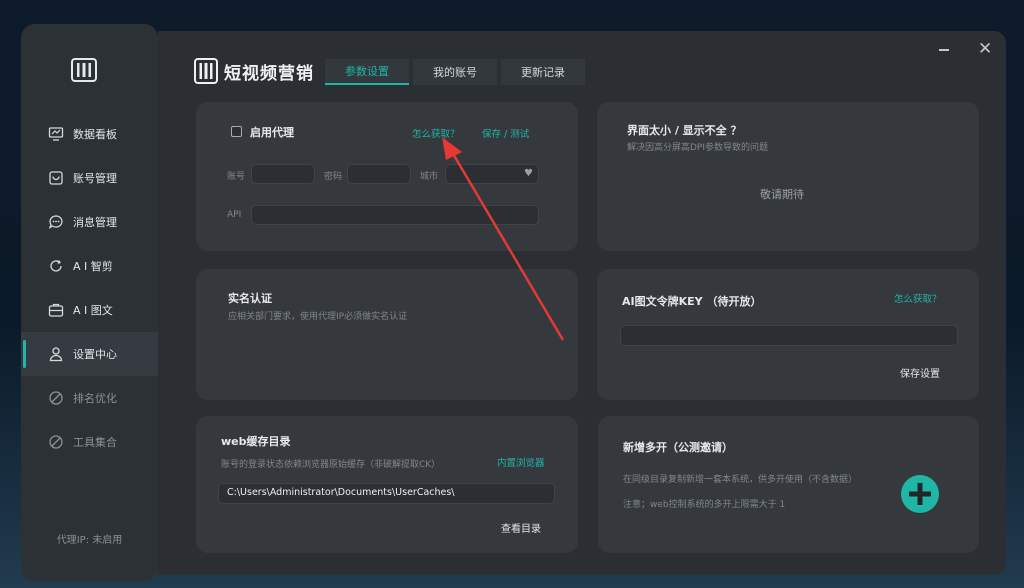 This screenshot has height=588, width=1024. Describe the element at coordinates (318, 317) in the screenshot. I see `realname-subtitle: 应相关部门要求，使用代理IP必须做实名认证` at that location.